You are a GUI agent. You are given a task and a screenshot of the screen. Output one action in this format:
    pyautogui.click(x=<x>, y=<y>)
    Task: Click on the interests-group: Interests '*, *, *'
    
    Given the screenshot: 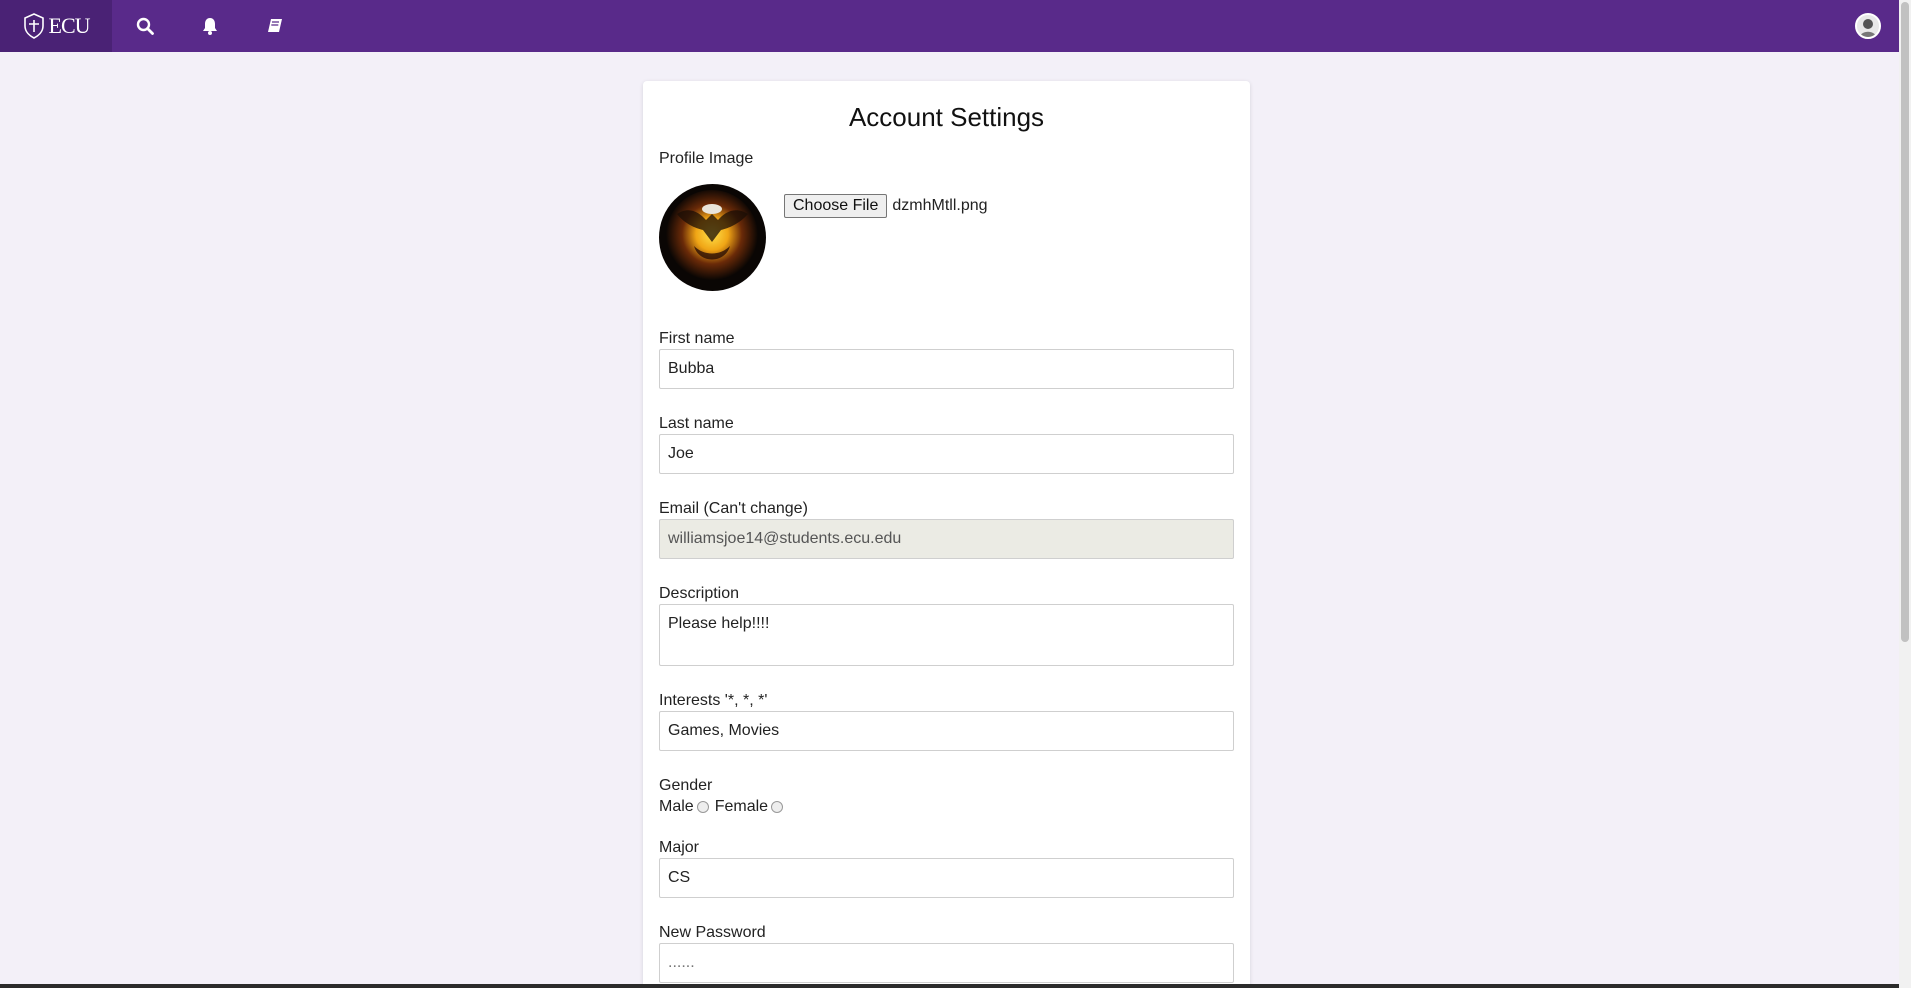 What is the action you would take?
    pyautogui.click(x=946, y=721)
    